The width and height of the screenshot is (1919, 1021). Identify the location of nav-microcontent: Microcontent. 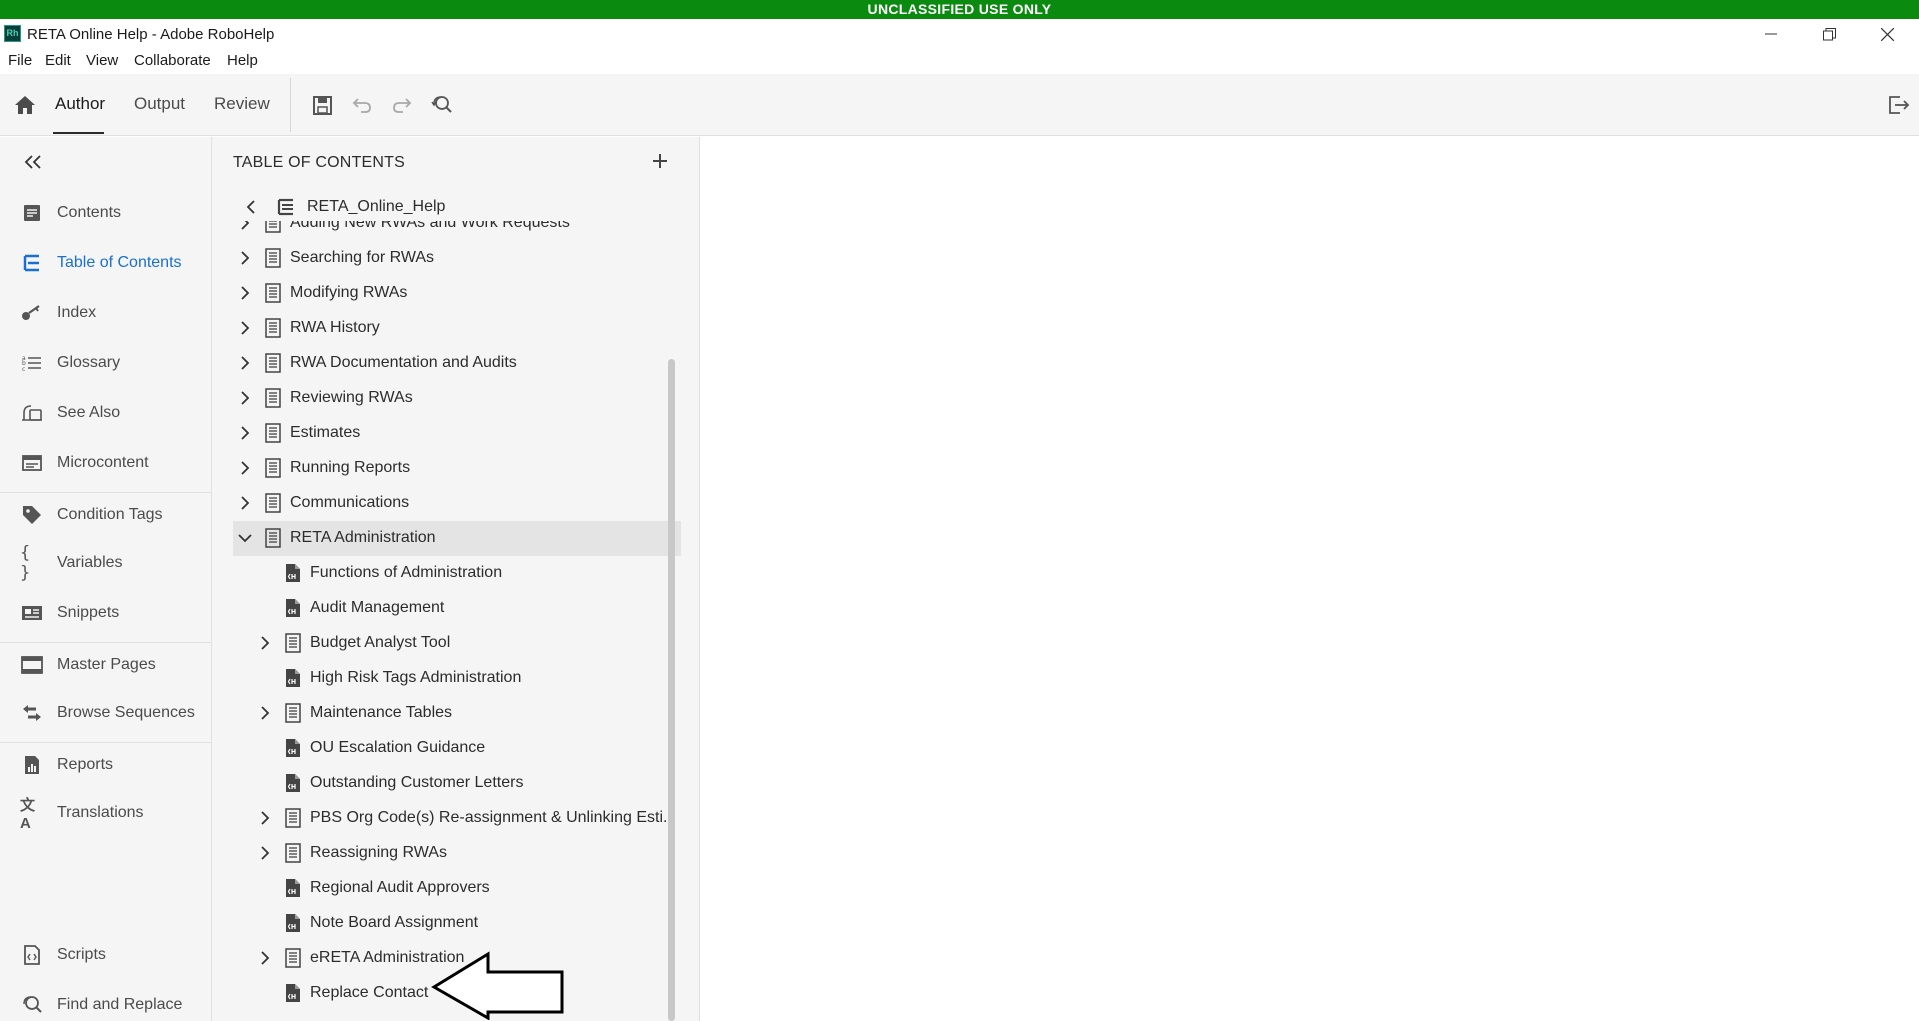
(105, 463).